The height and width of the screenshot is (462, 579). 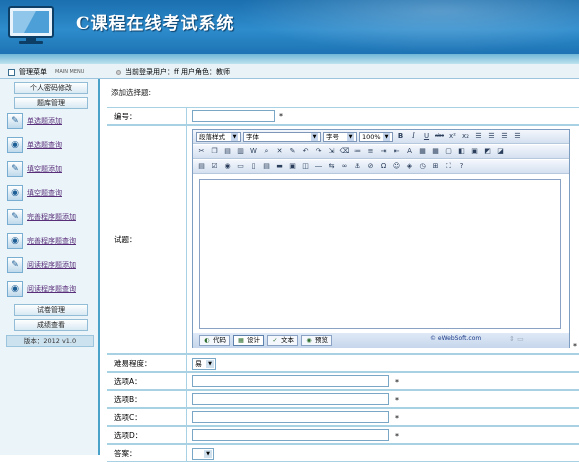 I want to click on mode-code-button: ◐ 代码, so click(x=214, y=340).